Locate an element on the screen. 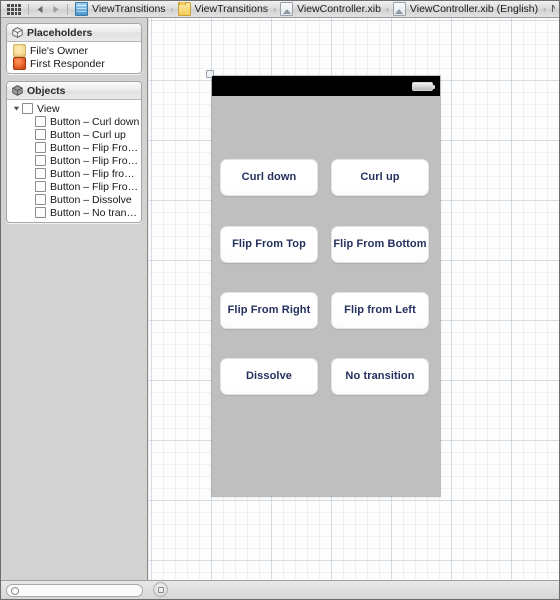 The height and width of the screenshot is (600, 560). view-mode-icon is located at coordinates (160, 589).